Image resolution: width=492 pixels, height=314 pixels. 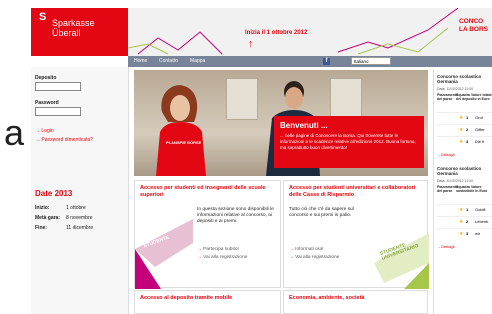 I want to click on ranking-row: ★ 3 Die fi, so click(x=464, y=141).